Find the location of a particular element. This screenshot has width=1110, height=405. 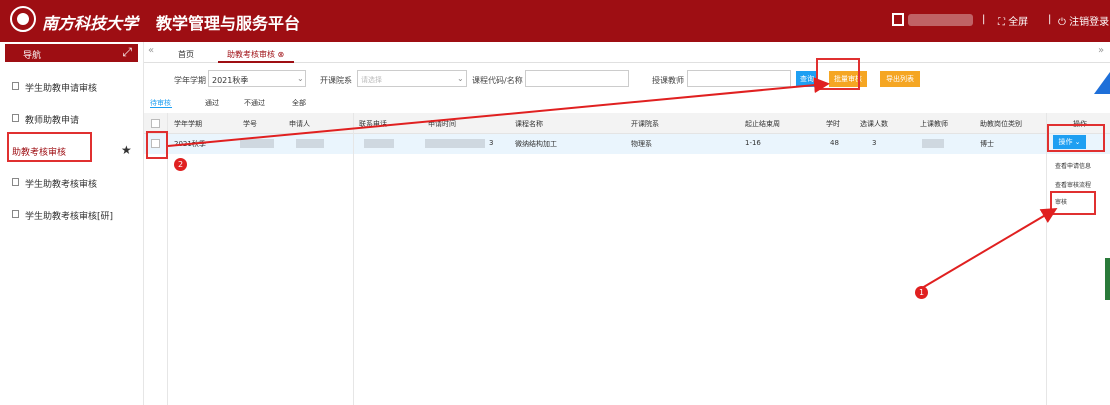

menu-item-view-review-flow: 查看审核流程 is located at coordinates (1073, 184).